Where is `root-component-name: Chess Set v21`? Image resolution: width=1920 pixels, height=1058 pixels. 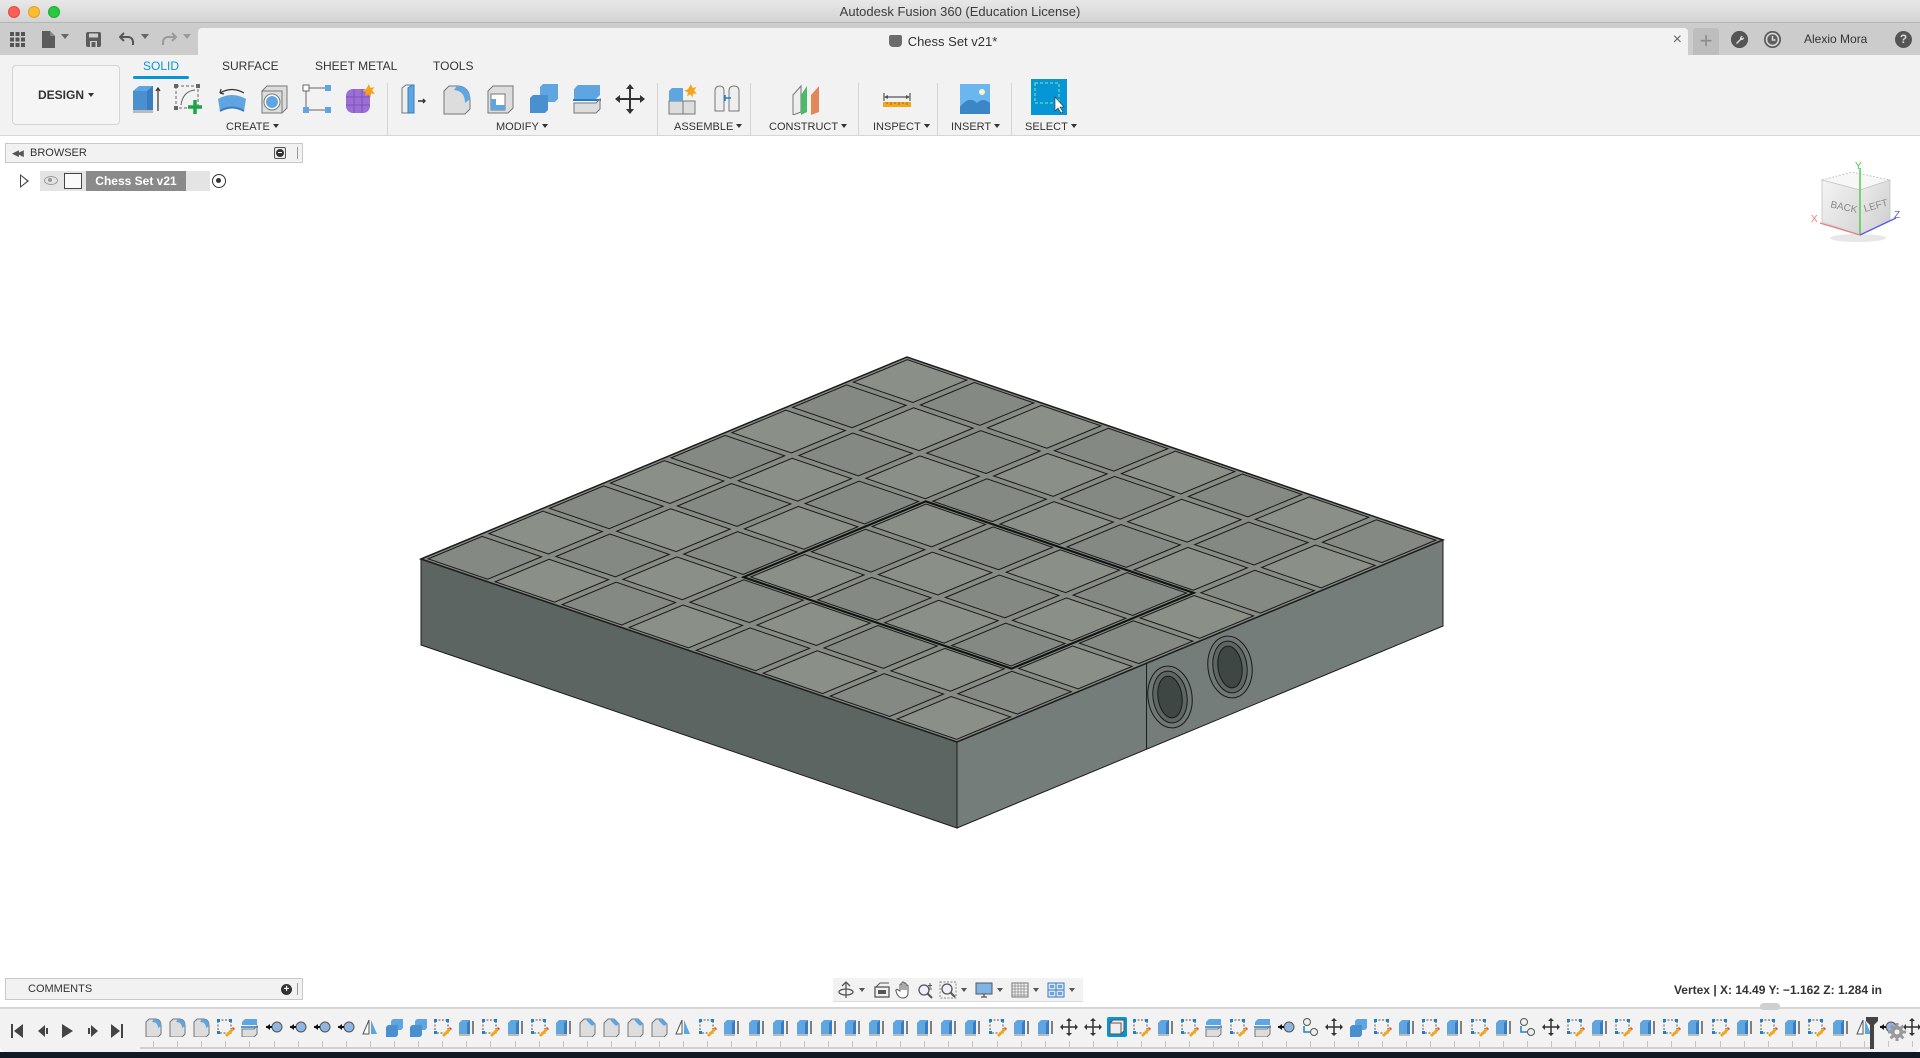 root-component-name: Chess Set v21 is located at coordinates (136, 181).